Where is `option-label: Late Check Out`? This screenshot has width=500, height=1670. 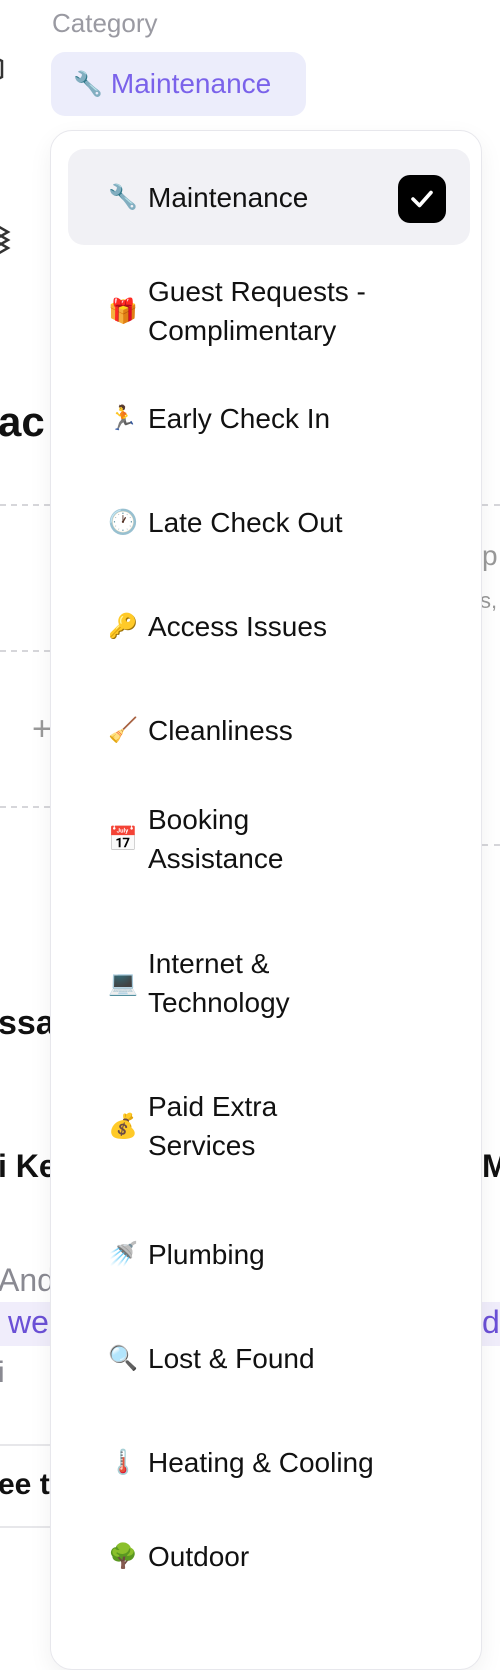
option-label: Late Check Out is located at coordinates (245, 522).